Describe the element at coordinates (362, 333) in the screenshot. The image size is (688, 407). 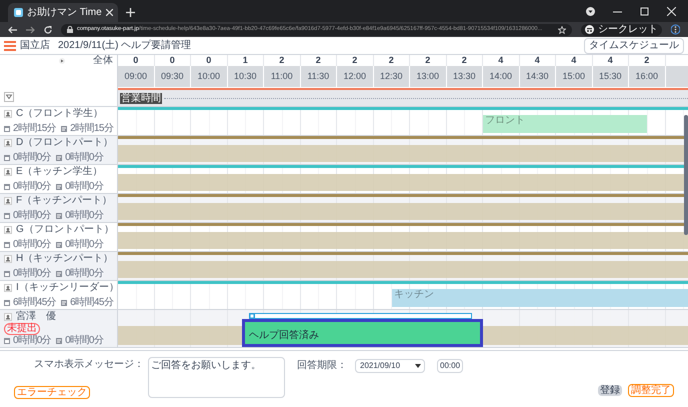
I see `help-response-box: ヘルプ回答済み` at that location.